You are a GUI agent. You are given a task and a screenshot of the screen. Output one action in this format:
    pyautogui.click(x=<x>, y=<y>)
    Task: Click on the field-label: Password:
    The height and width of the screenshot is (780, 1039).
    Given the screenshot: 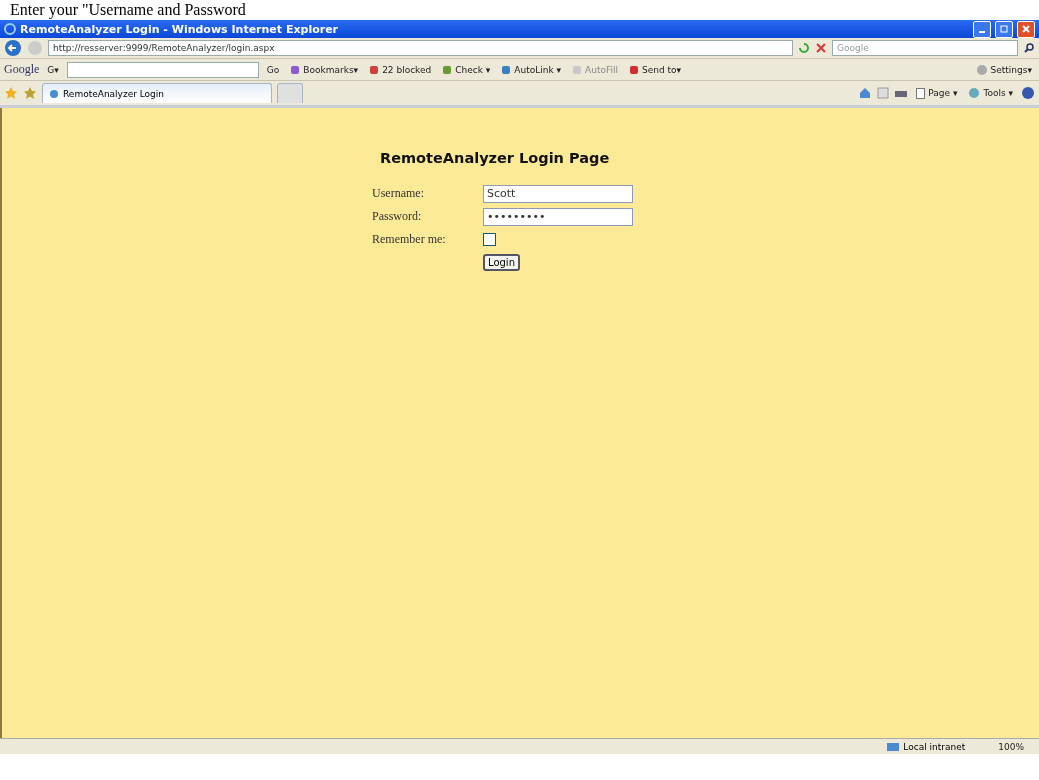 What is the action you would take?
    pyautogui.click(x=397, y=216)
    